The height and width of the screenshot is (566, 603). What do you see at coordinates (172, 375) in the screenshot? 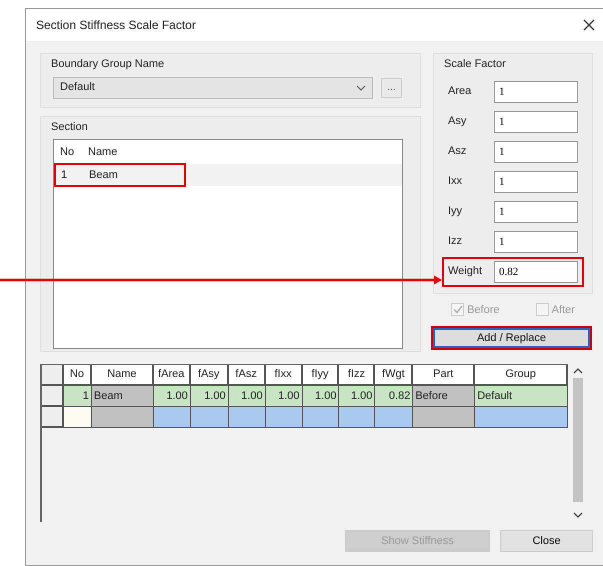
I see `column-header: fArea` at bounding box center [172, 375].